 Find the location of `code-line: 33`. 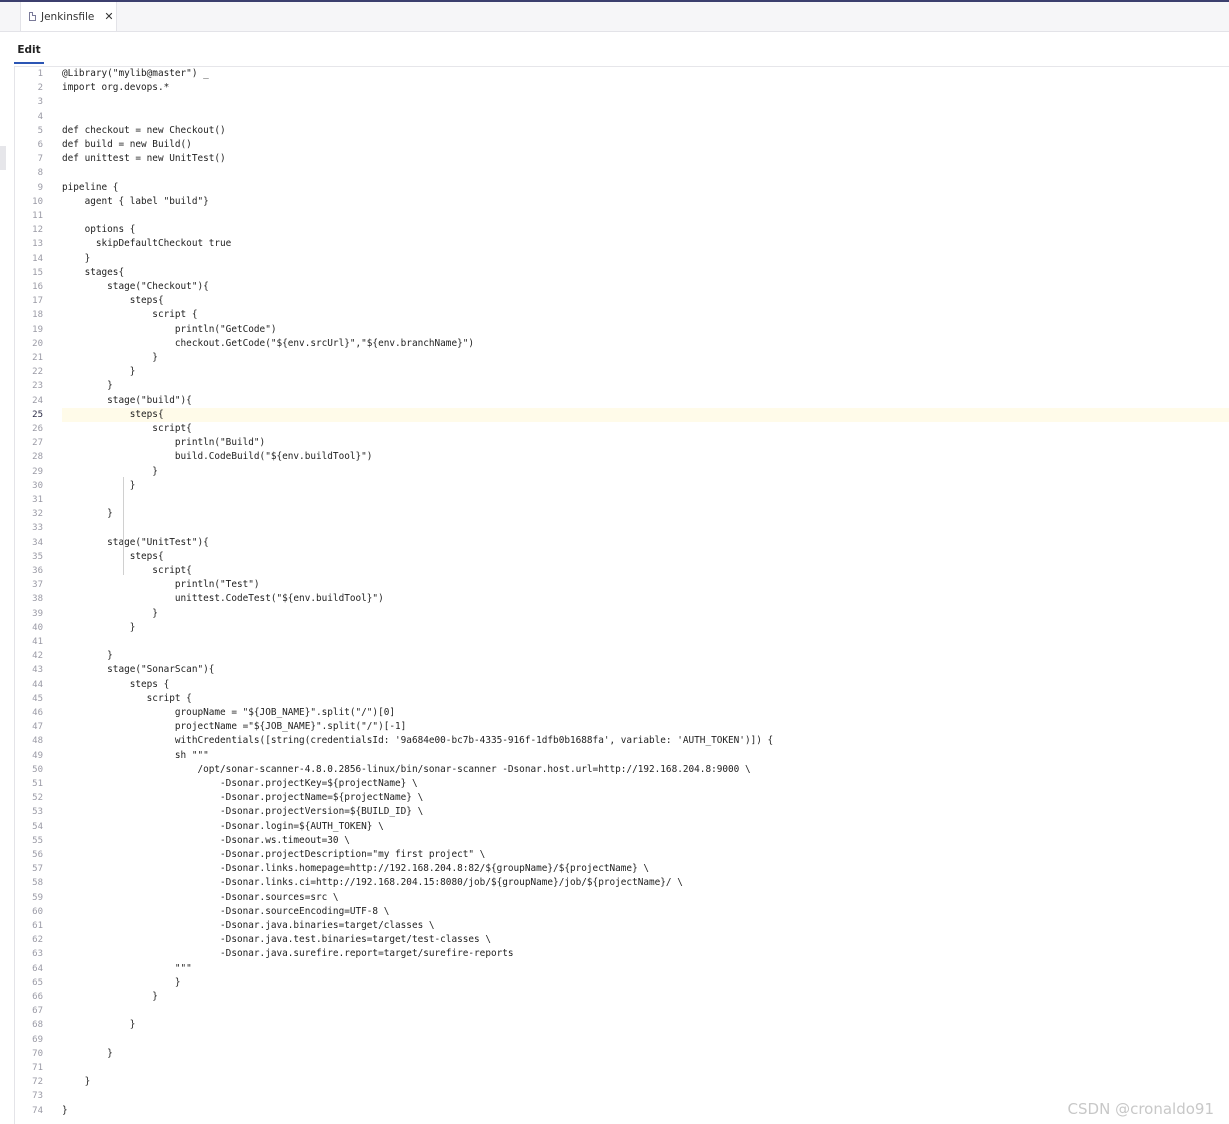

code-line: 33 is located at coordinates (622, 528).